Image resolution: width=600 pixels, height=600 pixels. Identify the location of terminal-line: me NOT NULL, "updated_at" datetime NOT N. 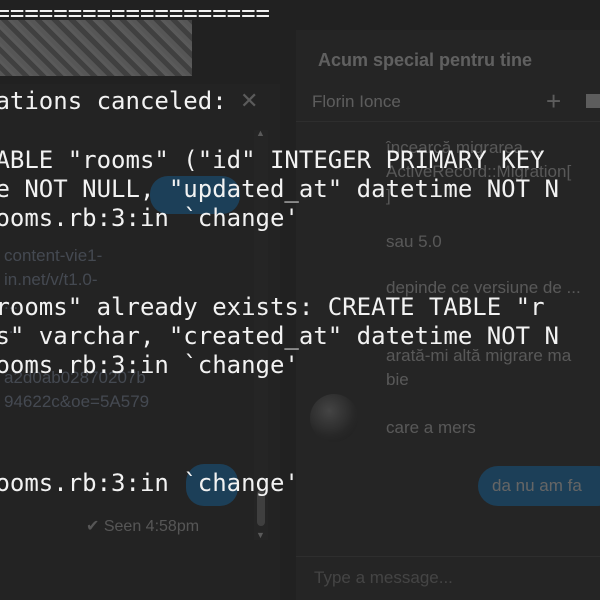
(279, 189).